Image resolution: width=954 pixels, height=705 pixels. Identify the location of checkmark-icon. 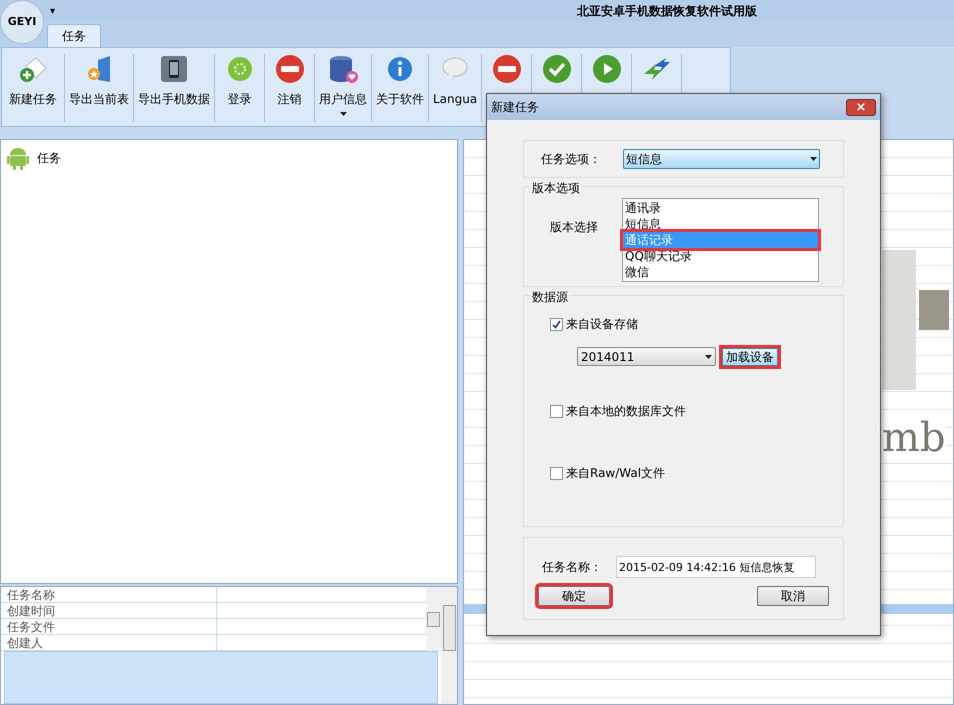
(556, 324).